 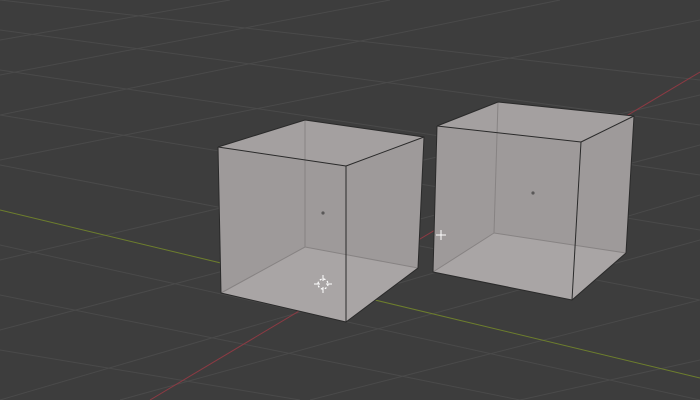 What do you see at coordinates (323, 213) in the screenshot?
I see `cube-1-origin-dot` at bounding box center [323, 213].